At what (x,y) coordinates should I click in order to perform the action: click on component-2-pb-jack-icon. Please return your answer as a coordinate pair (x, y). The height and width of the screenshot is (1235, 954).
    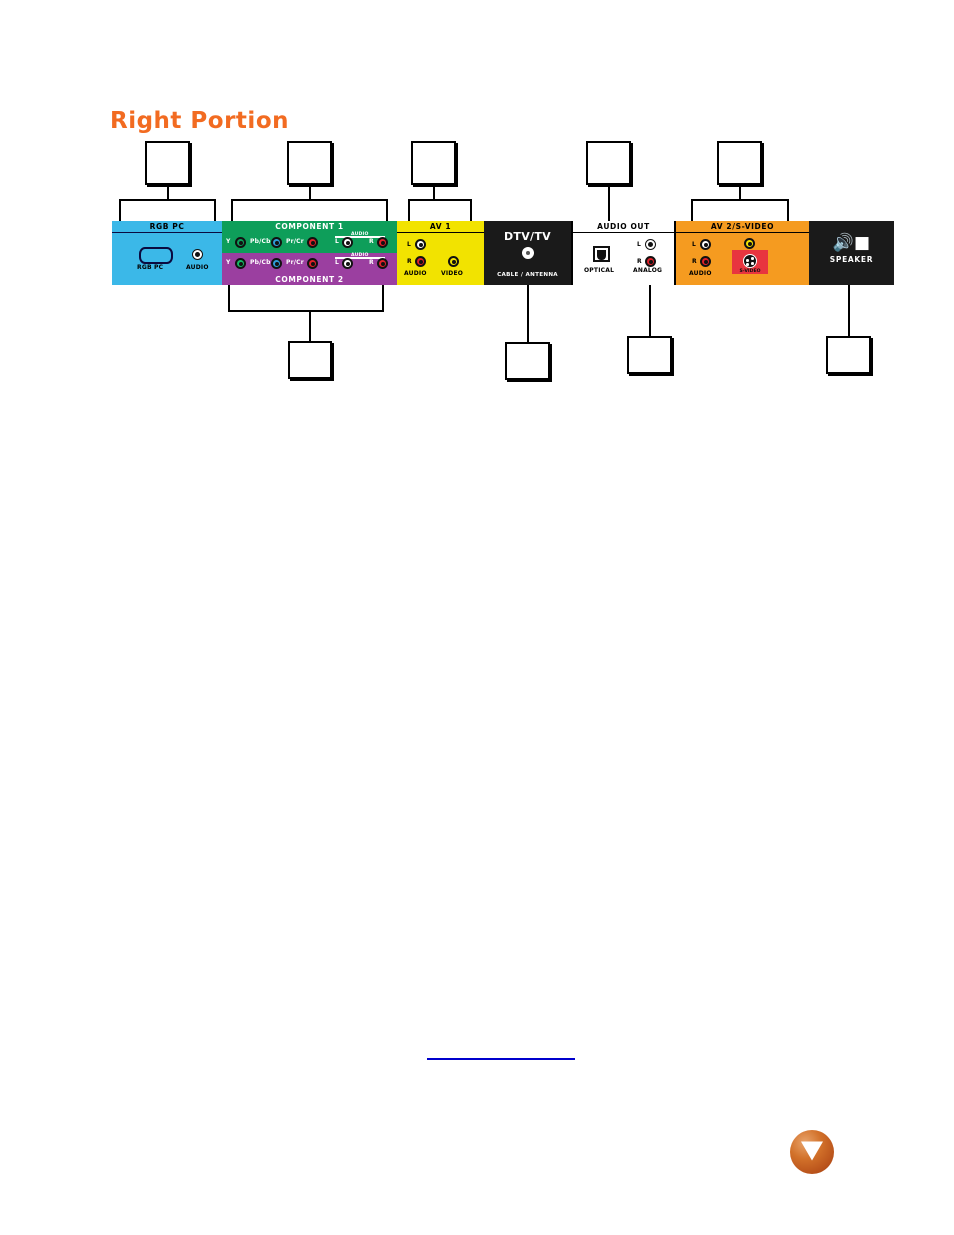
    Looking at the image, I should click on (276, 263).